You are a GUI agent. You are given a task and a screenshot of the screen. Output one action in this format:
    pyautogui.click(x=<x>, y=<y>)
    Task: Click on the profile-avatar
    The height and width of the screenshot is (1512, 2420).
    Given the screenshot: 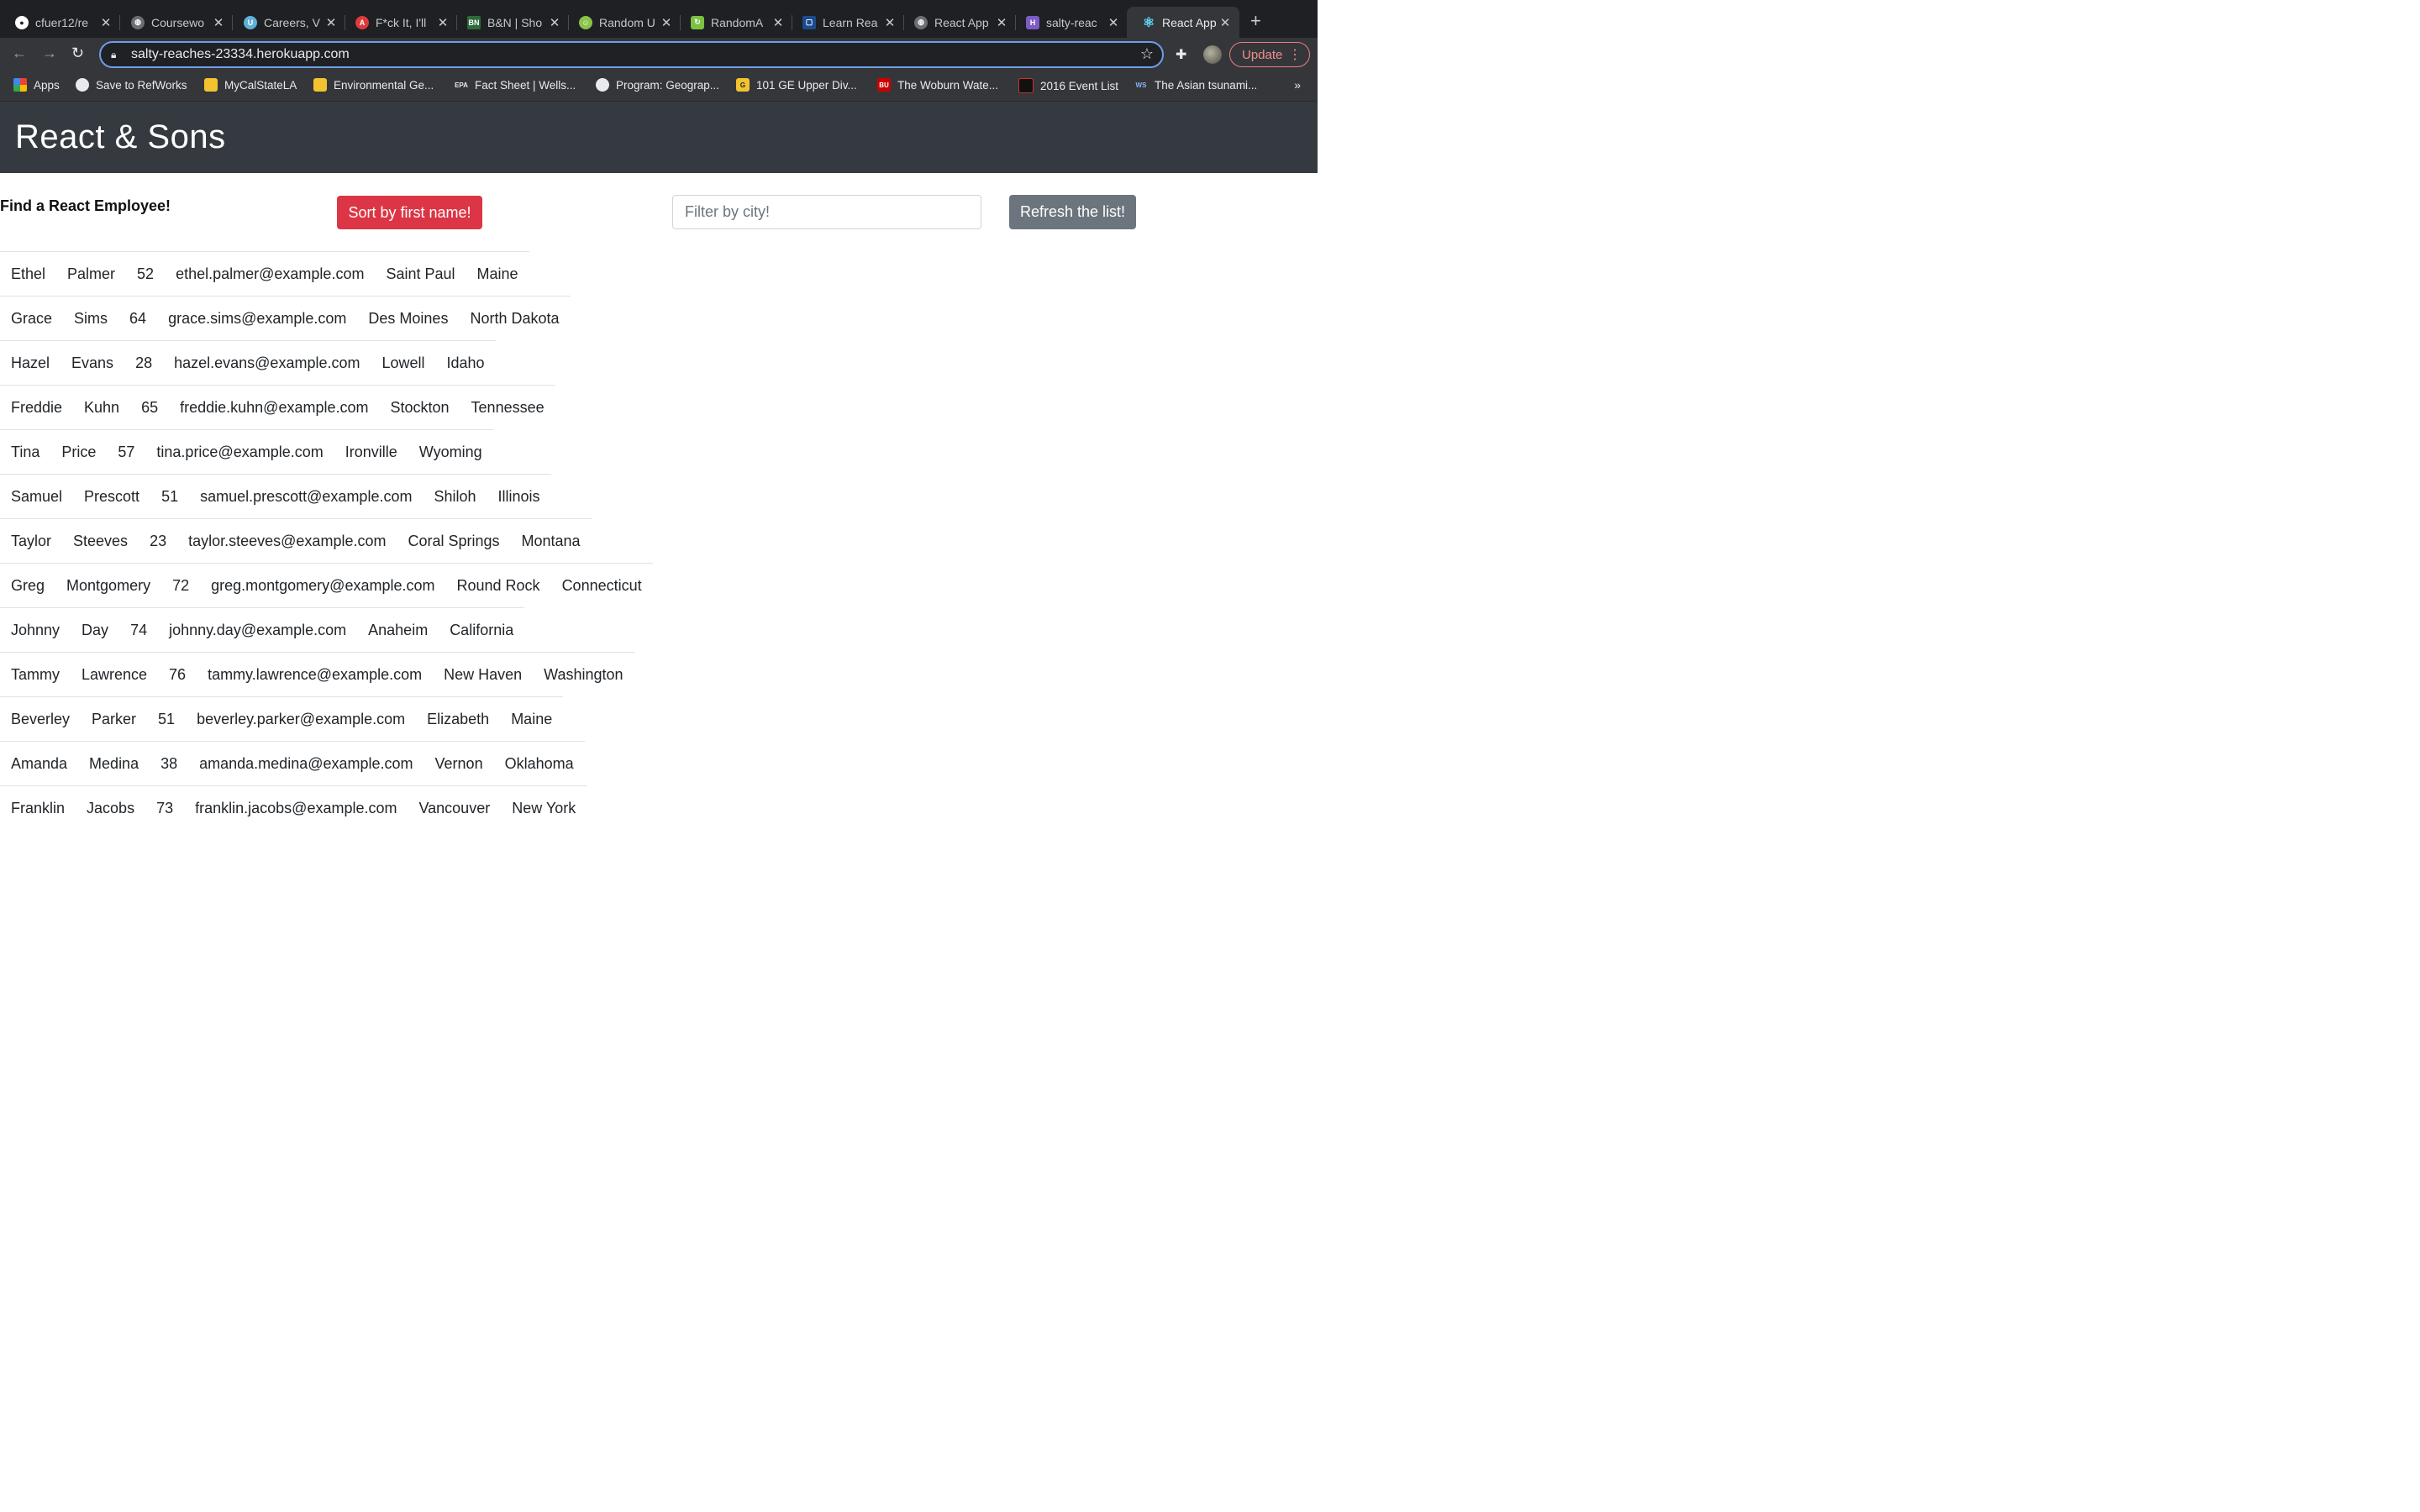 What is the action you would take?
    pyautogui.click(x=1212, y=54)
    